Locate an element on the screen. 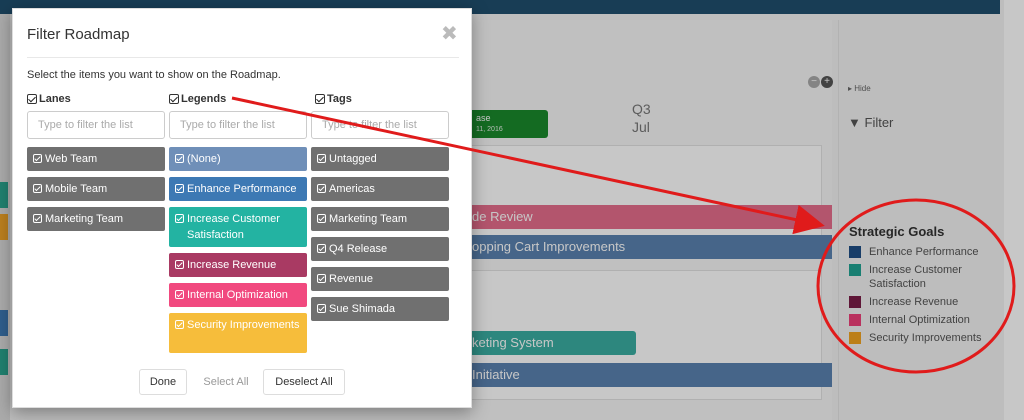  close-icon: ✖ is located at coordinates (449, 33).